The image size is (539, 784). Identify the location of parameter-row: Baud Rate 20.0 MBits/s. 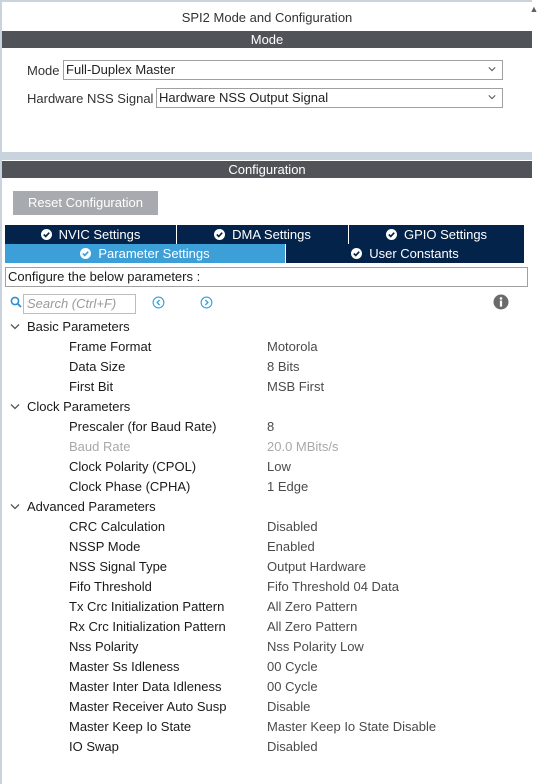
(267, 447).